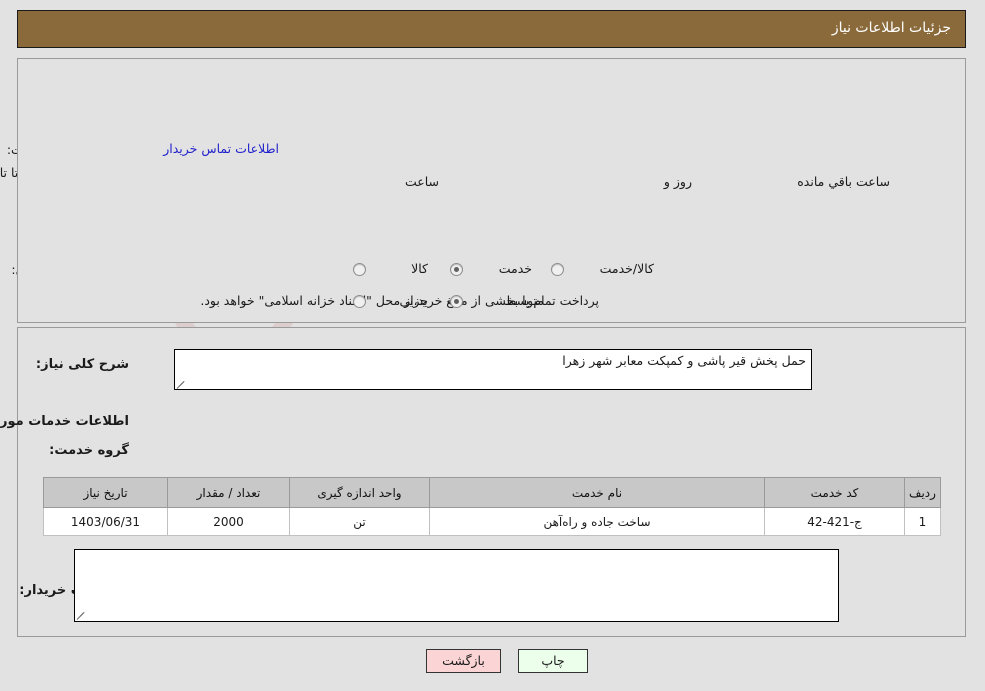 This screenshot has height=691, width=985. What do you see at coordinates (525, 300) in the screenshot?
I see `radio-process-medium-label: متوسط` at bounding box center [525, 300].